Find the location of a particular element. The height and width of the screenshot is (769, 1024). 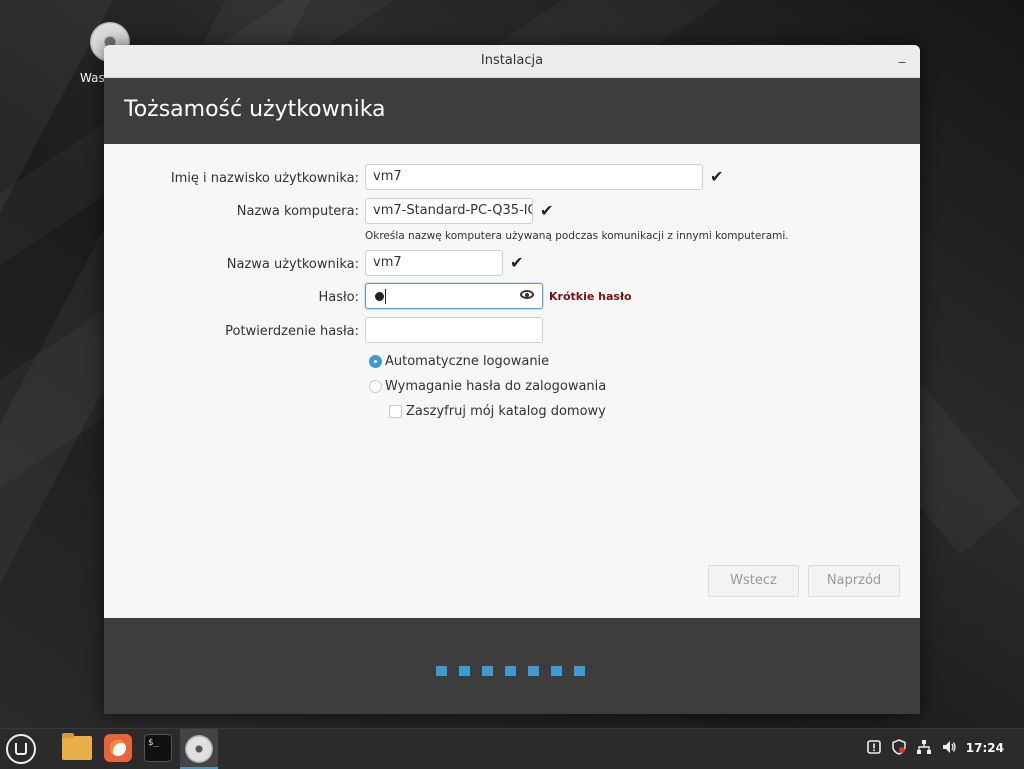

full-name-label: Imię i nazwisko użytkownika: is located at coordinates (264, 178).